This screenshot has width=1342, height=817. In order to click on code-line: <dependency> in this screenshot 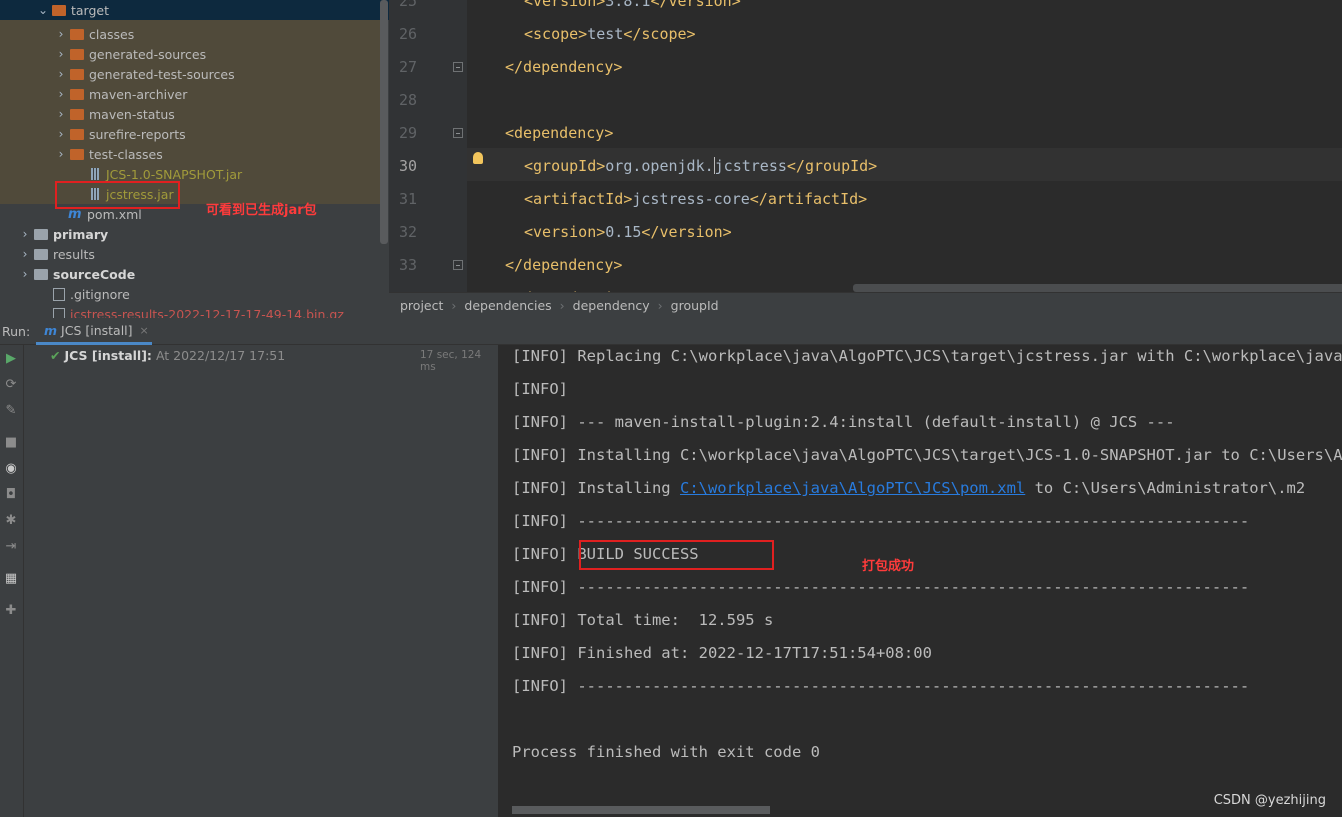, I will do `click(559, 133)`.